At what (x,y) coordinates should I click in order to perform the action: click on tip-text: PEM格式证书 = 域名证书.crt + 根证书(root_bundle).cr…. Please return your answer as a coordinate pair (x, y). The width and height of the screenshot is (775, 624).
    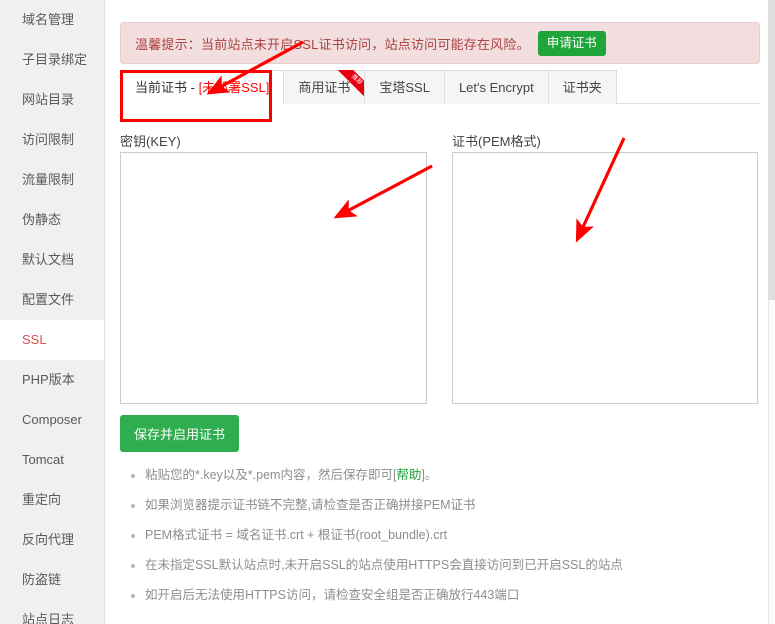
    Looking at the image, I should click on (296, 535).